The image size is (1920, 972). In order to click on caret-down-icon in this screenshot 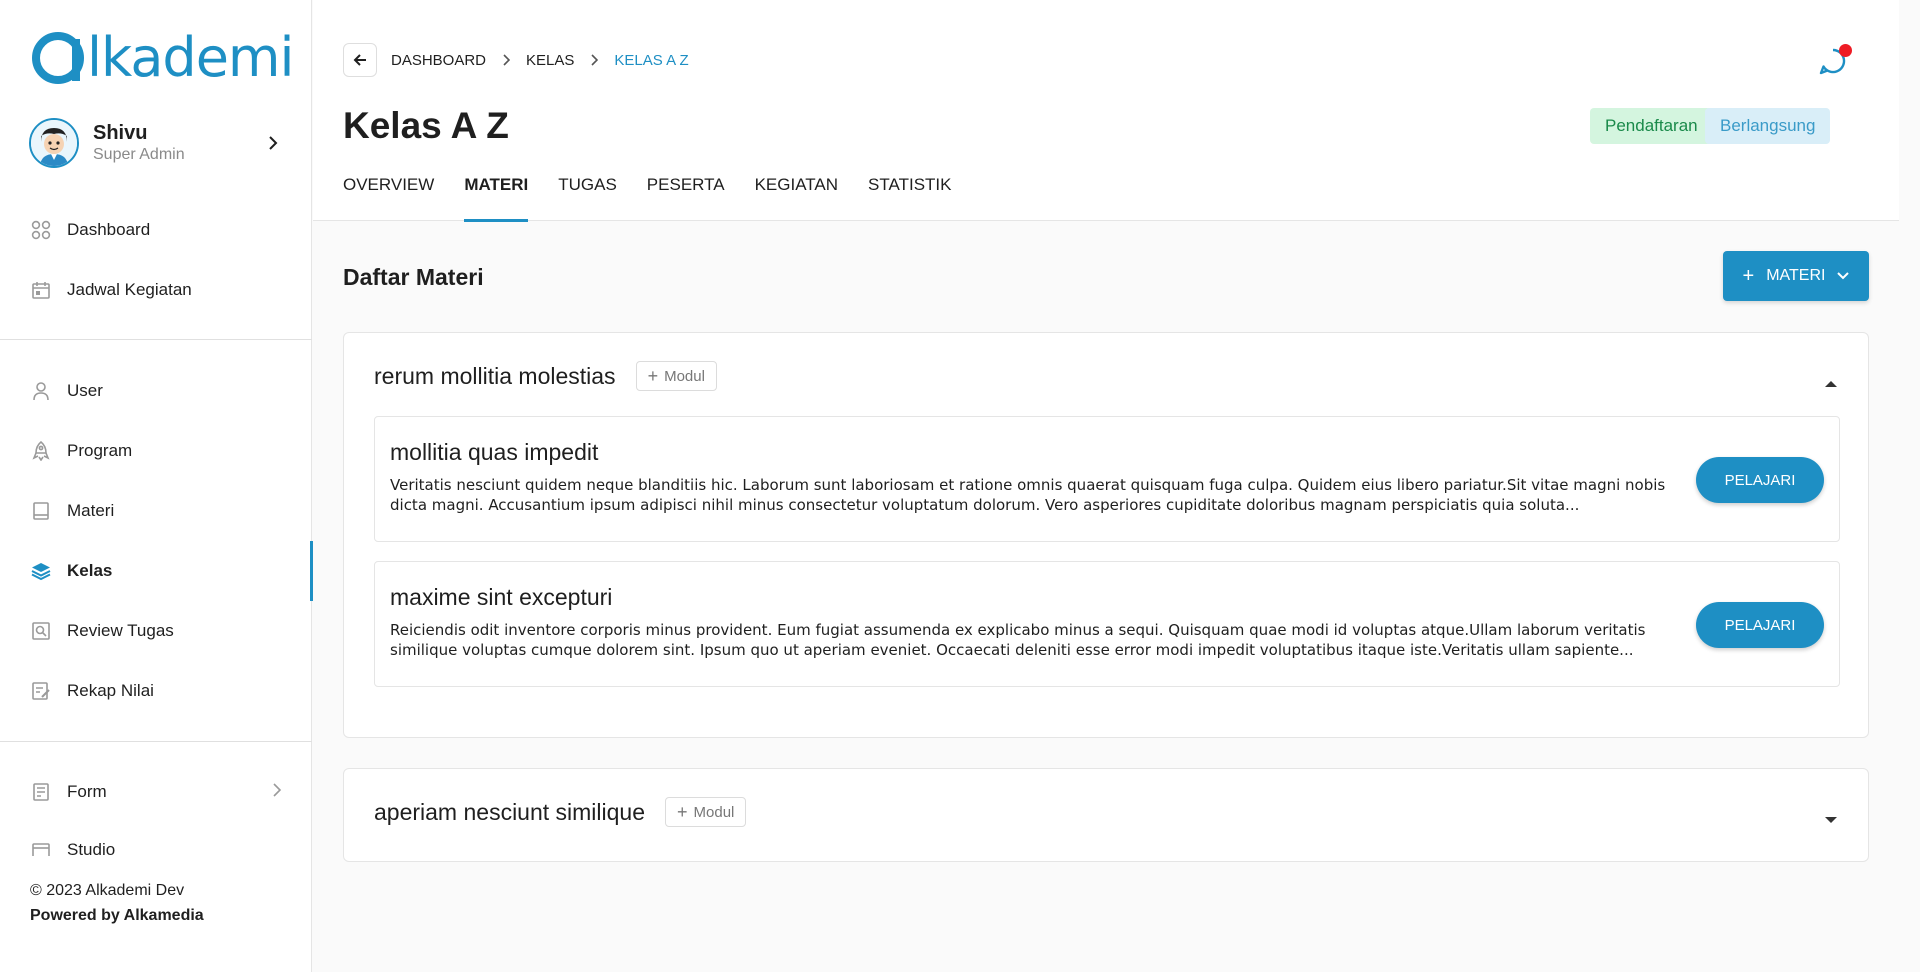, I will do `click(1831, 820)`.